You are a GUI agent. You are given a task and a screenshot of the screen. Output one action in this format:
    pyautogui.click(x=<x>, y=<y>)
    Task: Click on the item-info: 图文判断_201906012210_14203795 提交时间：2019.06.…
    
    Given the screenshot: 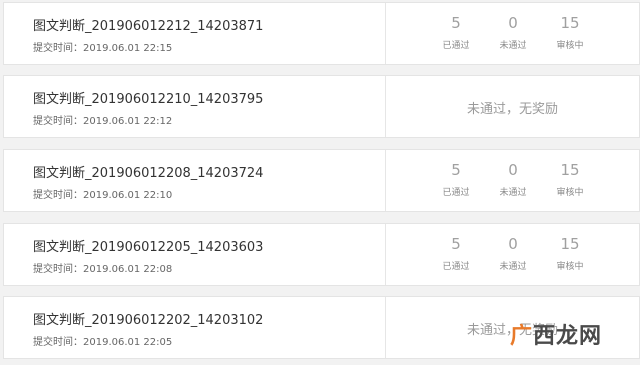 What is the action you would take?
    pyautogui.click(x=195, y=106)
    